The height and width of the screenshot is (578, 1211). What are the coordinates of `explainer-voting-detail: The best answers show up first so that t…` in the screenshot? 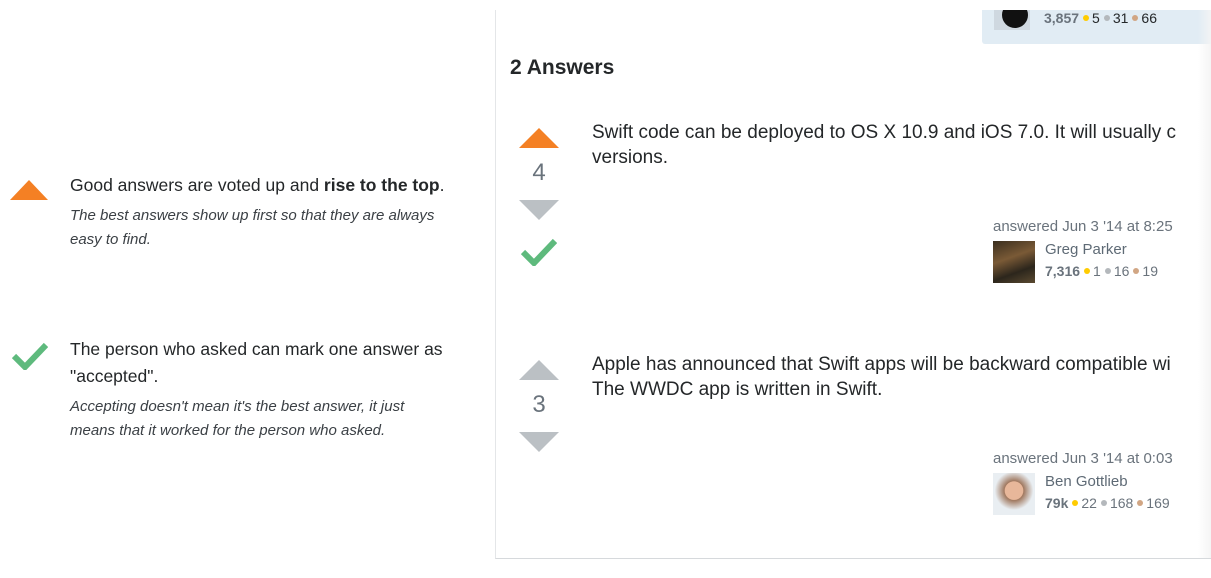 It's located at (252, 227).